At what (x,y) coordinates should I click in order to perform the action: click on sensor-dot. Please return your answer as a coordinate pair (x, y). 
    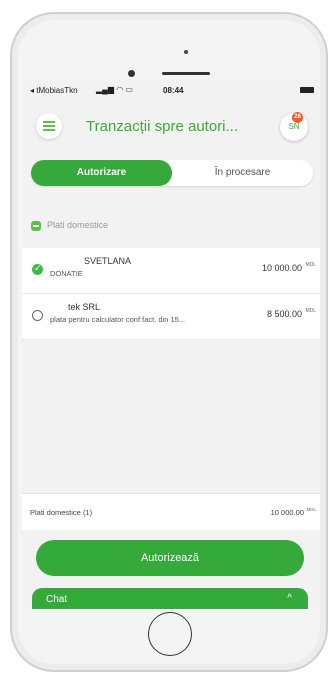
    Looking at the image, I should click on (186, 52).